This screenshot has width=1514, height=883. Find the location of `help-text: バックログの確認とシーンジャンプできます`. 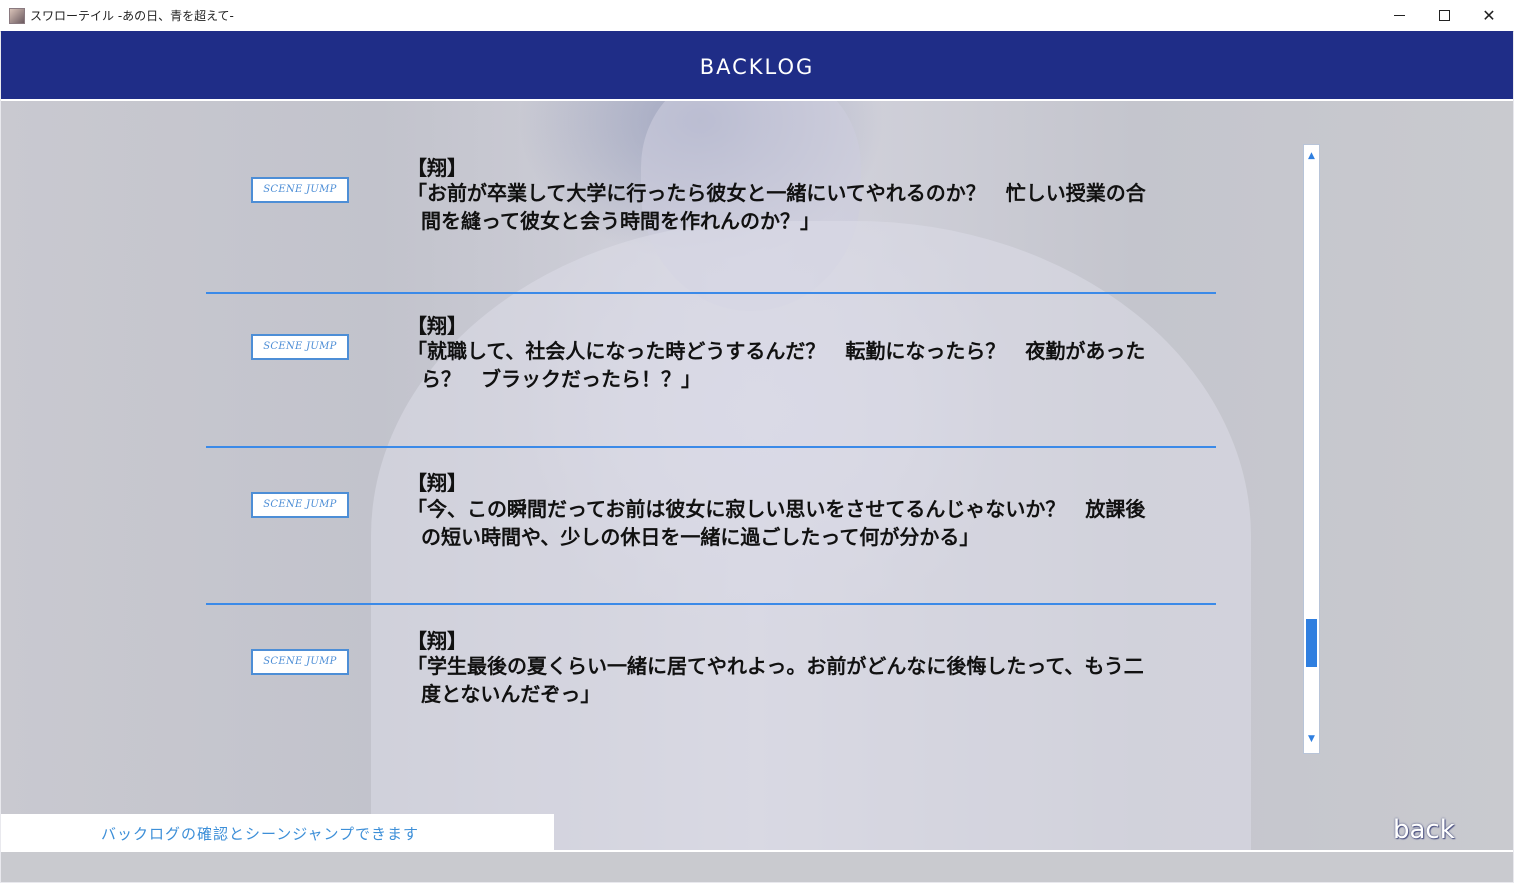

help-text: バックログの確認とシーンジャンプできます is located at coordinates (260, 834).